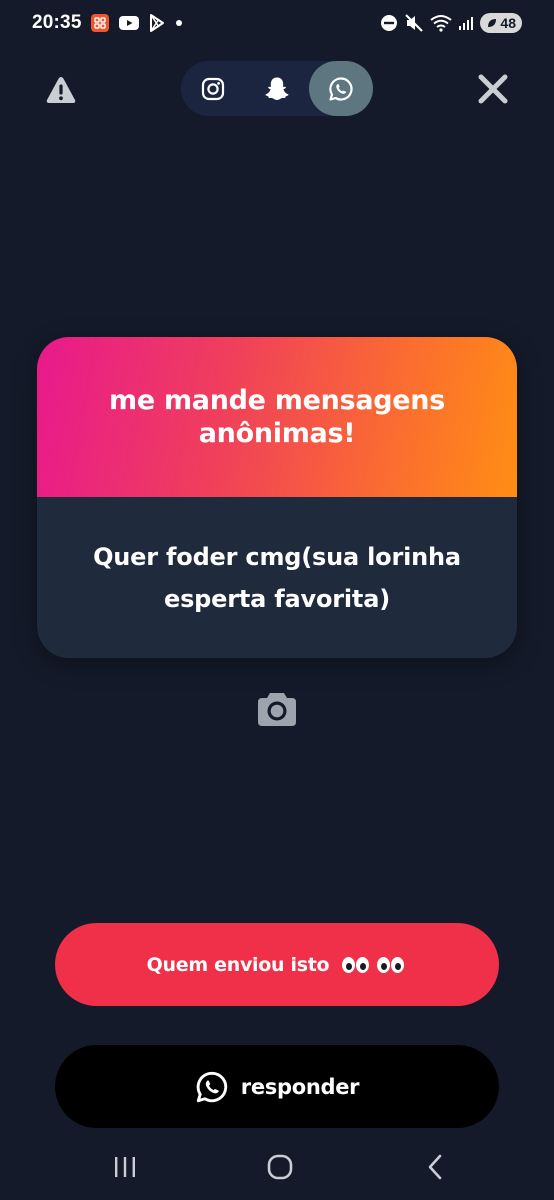 The image size is (554, 1200). Describe the element at coordinates (492, 23) in the screenshot. I see `battery-saver-icon` at that location.